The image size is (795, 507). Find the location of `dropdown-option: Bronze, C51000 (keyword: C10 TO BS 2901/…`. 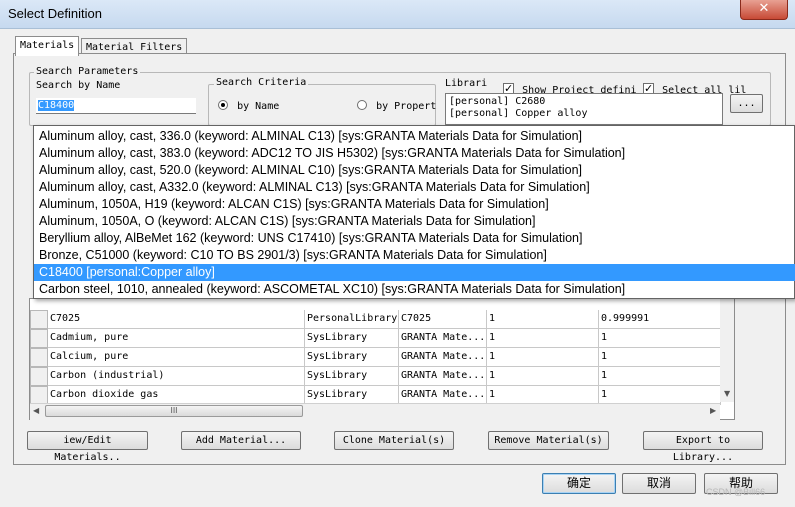

dropdown-option: Bronze, C51000 (keyword: C10 TO BS 2901/… is located at coordinates (415, 255).